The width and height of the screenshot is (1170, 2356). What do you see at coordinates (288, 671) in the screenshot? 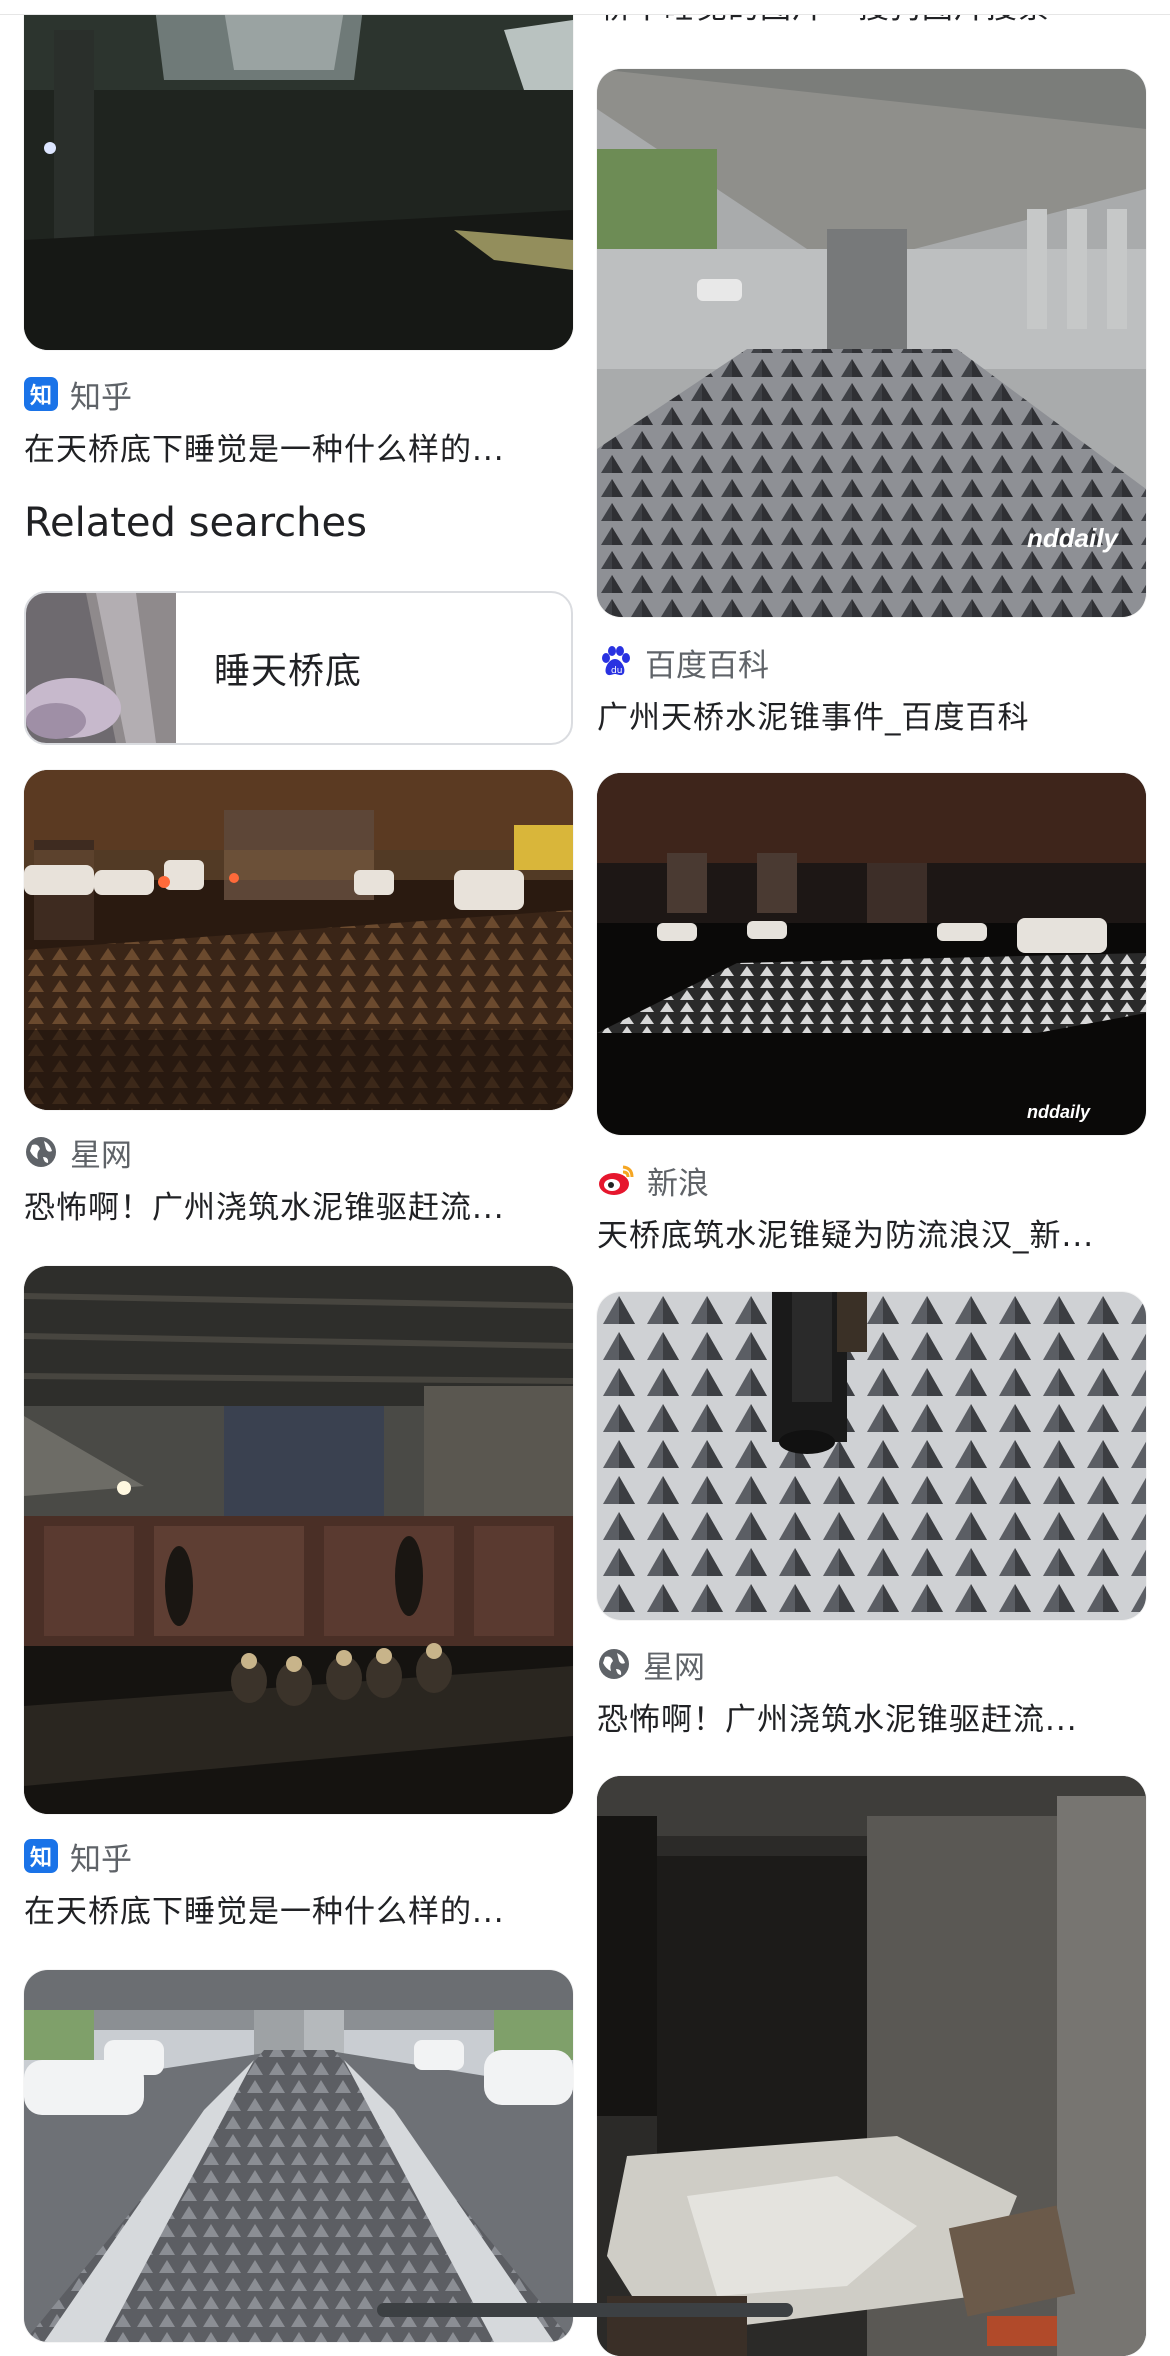
I see `related-chip-label: 睡天桥底` at bounding box center [288, 671].